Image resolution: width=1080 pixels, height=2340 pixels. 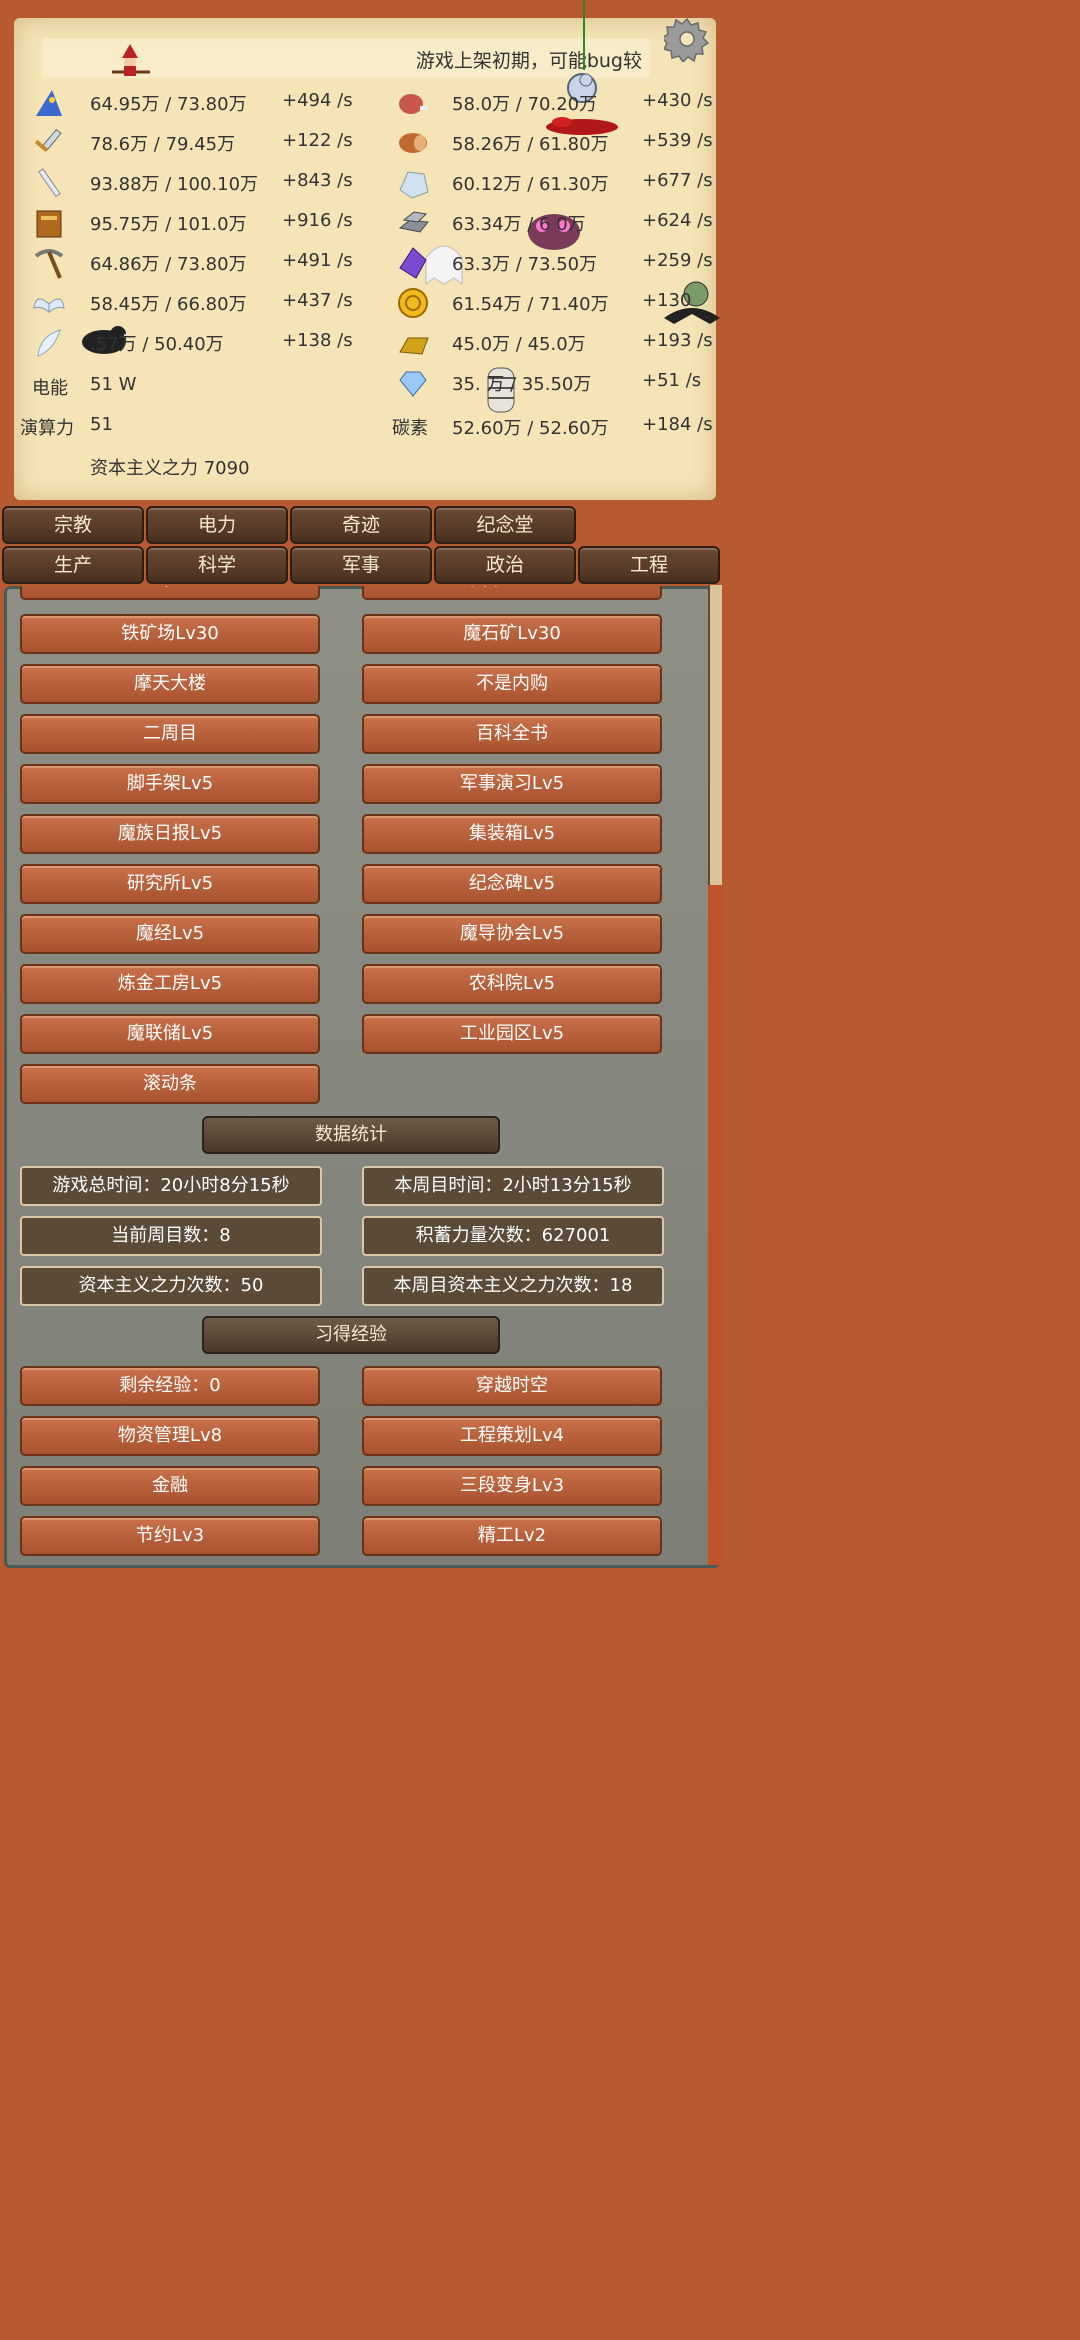 I want to click on resource-rate: +437 /s, so click(x=317, y=300).